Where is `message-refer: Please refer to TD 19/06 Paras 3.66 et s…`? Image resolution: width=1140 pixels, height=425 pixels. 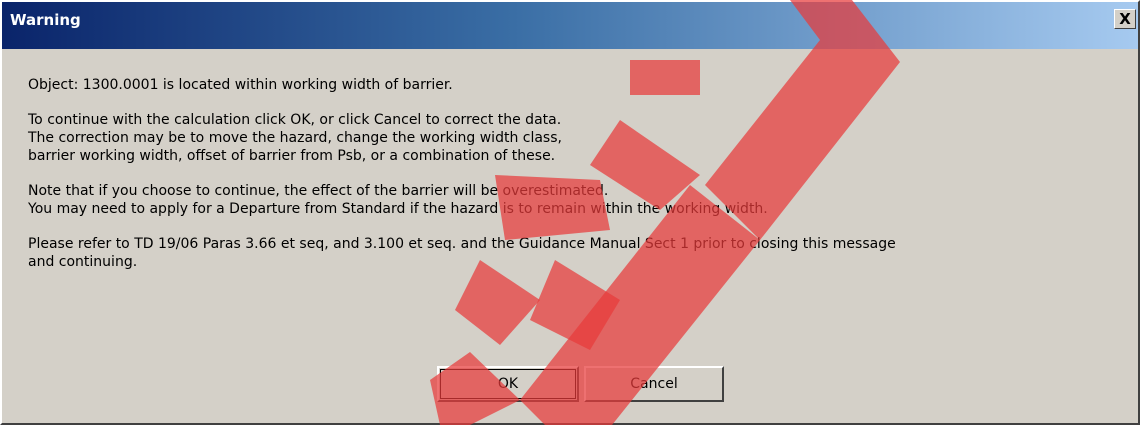
message-refer: Please refer to TD 19/06 Paras 3.66 et s… is located at coordinates (462, 253).